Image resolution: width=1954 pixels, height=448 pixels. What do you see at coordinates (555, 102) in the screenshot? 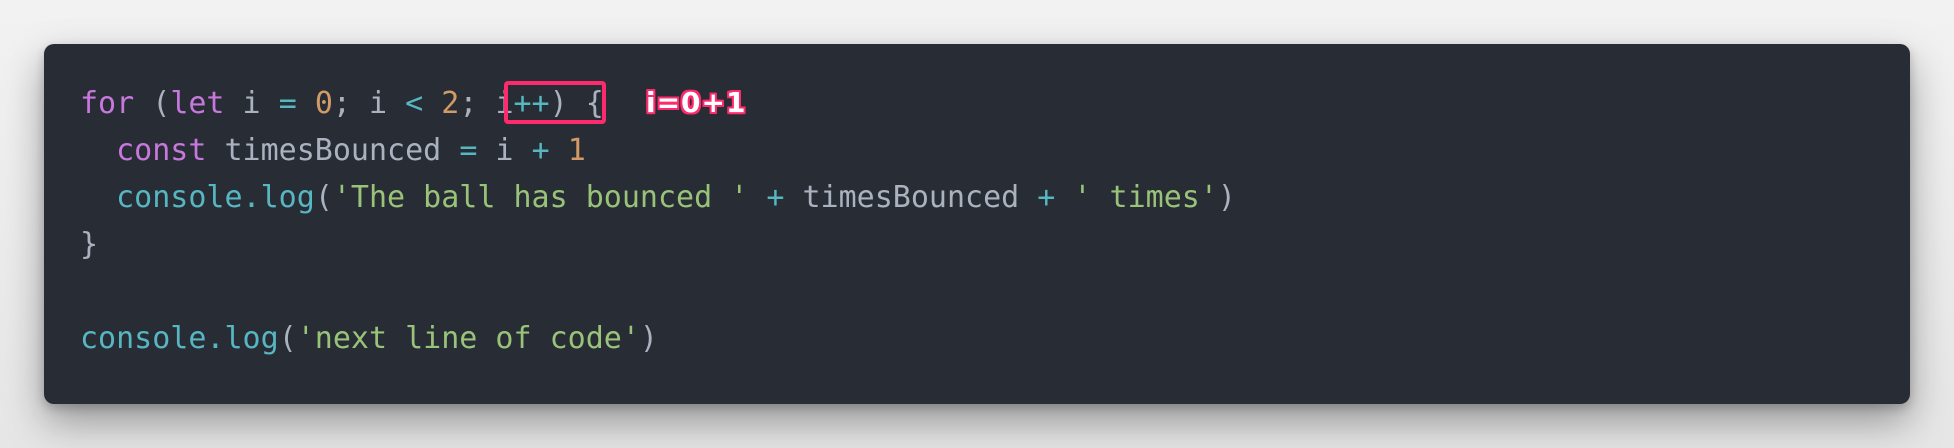
I see `increment-highlight-box` at bounding box center [555, 102].